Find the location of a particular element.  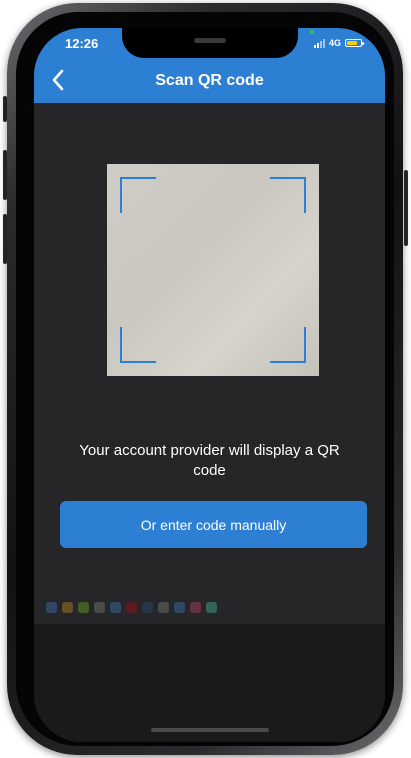

enter-code-manually-button: Or enter code manually is located at coordinates (213, 524).